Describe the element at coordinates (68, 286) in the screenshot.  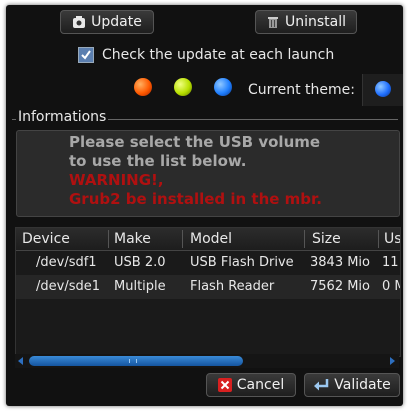
I see `cell-device: /dev/sde1` at that location.